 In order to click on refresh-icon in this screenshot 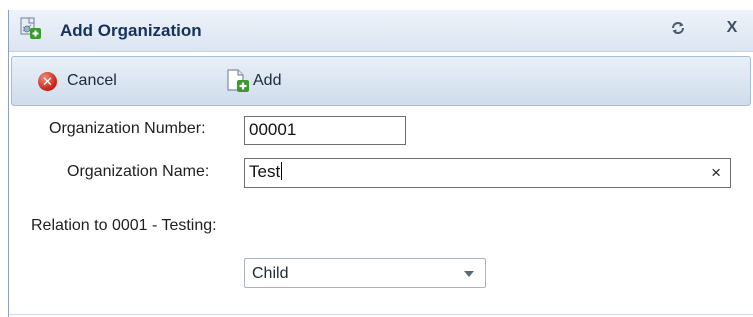, I will do `click(678, 28)`.